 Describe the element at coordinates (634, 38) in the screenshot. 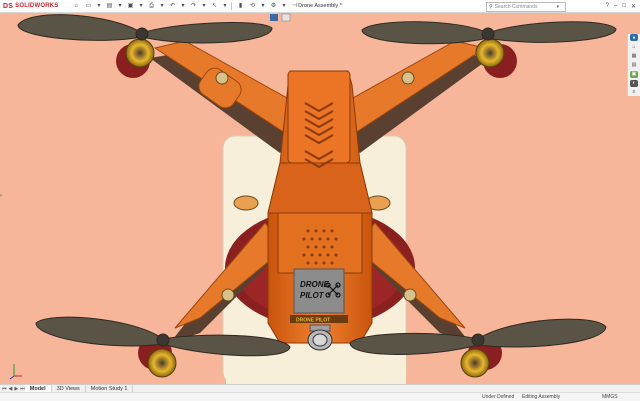

I see `solidworks-resources-icon: ●` at that location.